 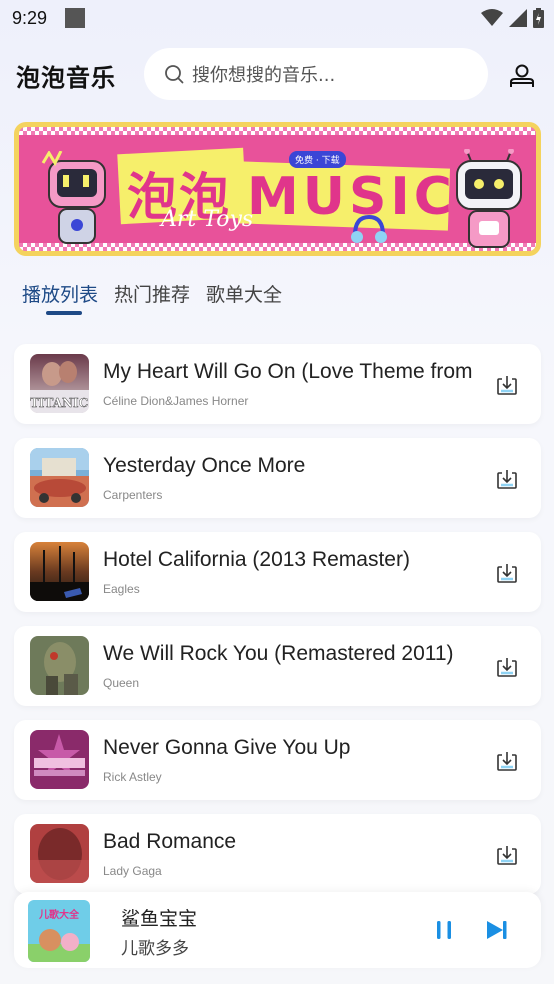 What do you see at coordinates (256, 559) in the screenshot?
I see `song-title: Hotel California (2013 Remaster)` at bounding box center [256, 559].